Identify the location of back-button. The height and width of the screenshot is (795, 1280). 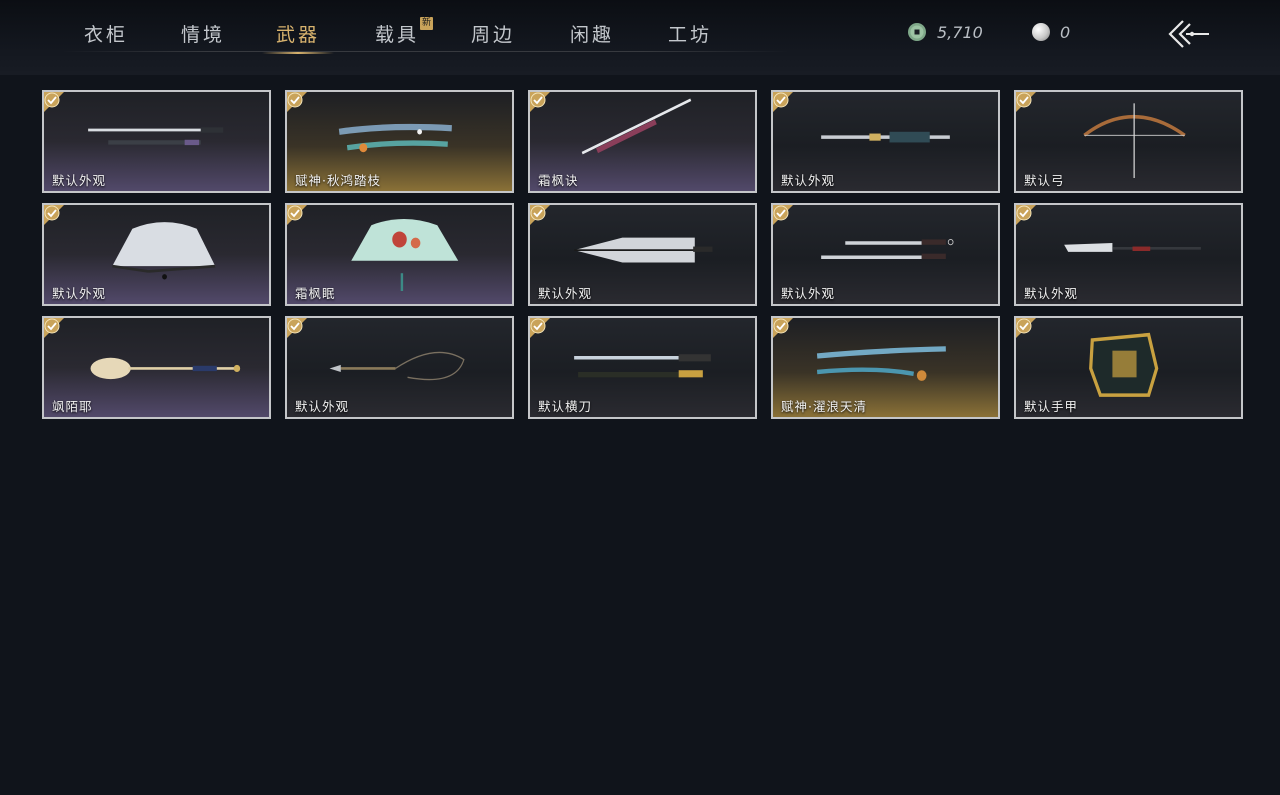
(1188, 34).